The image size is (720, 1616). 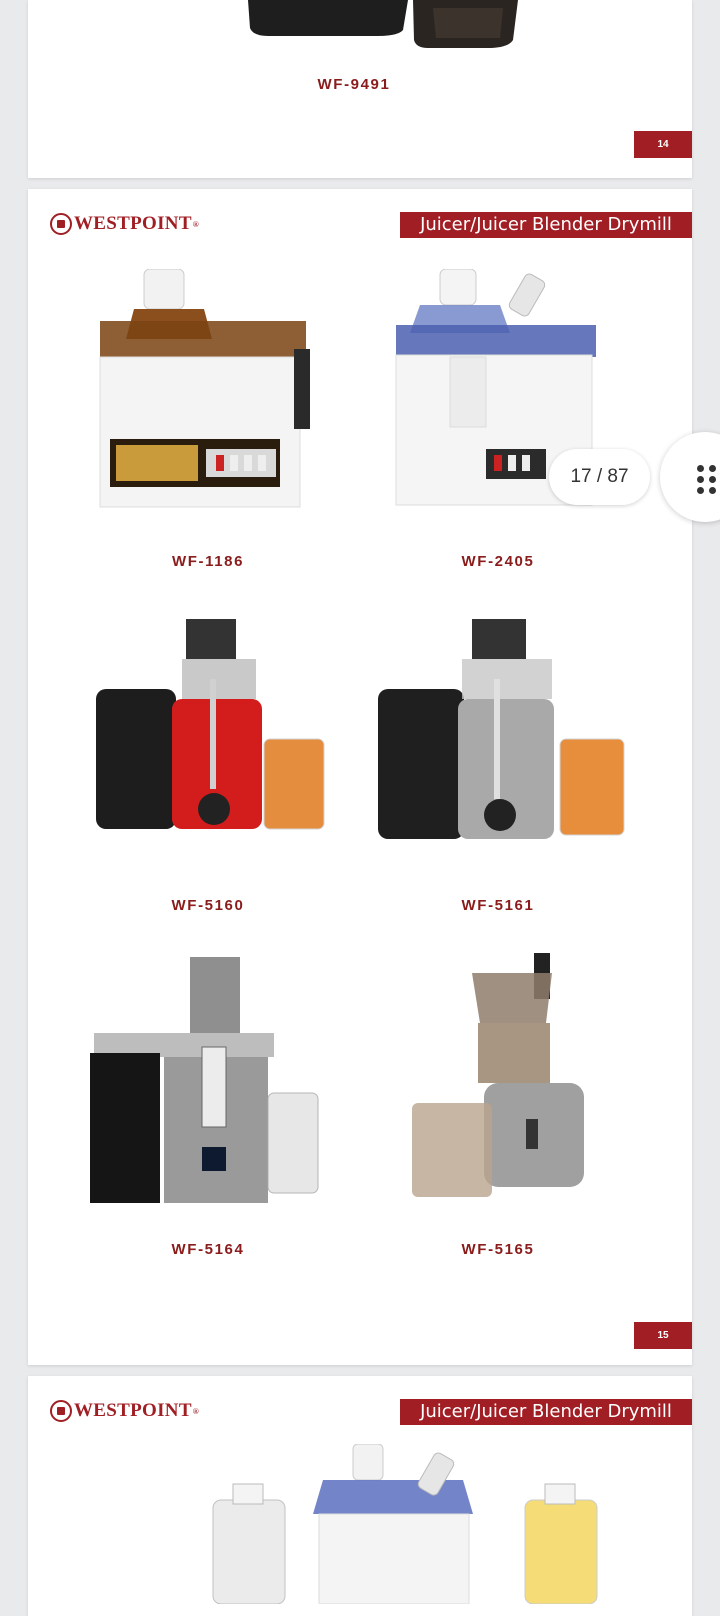 I want to click on page-number: 14, so click(x=663, y=144).